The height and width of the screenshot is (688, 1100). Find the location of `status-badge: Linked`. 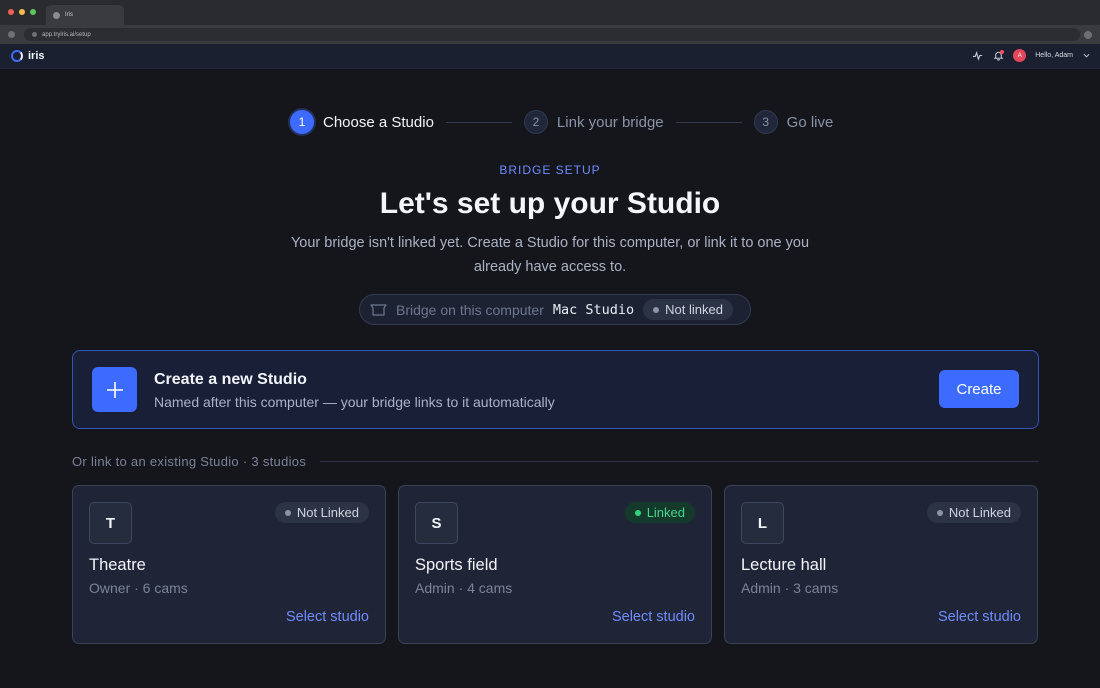

status-badge: Linked is located at coordinates (659, 512).